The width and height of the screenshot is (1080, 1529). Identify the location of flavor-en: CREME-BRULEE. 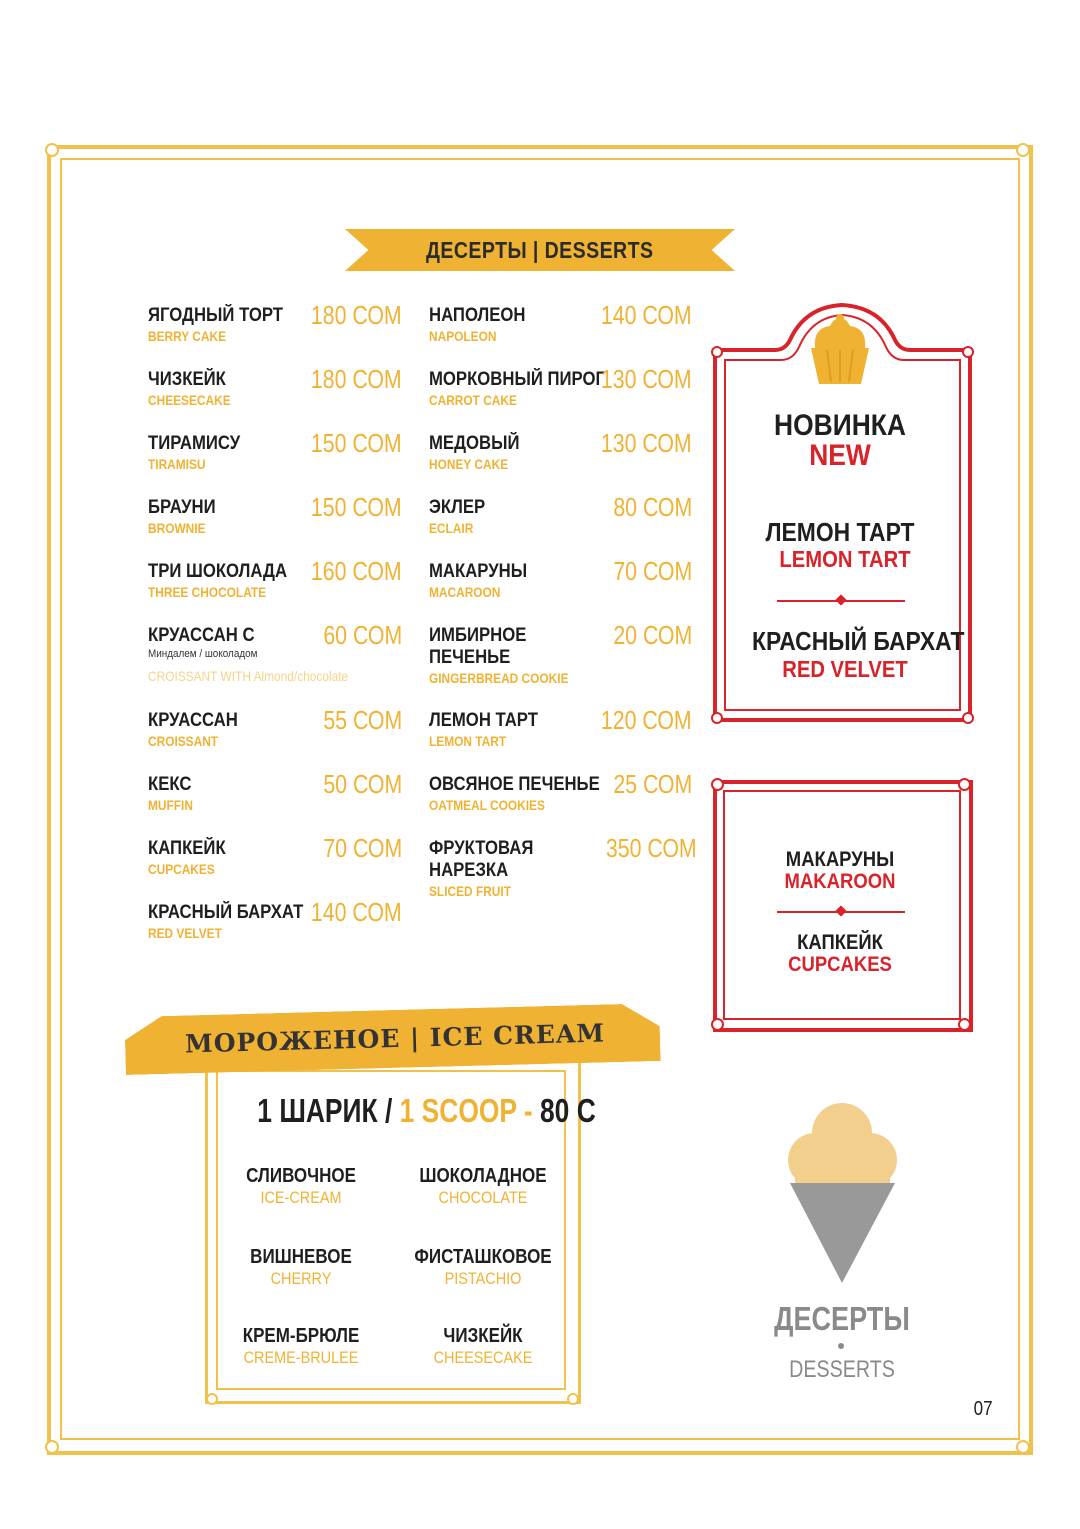
(301, 1357).